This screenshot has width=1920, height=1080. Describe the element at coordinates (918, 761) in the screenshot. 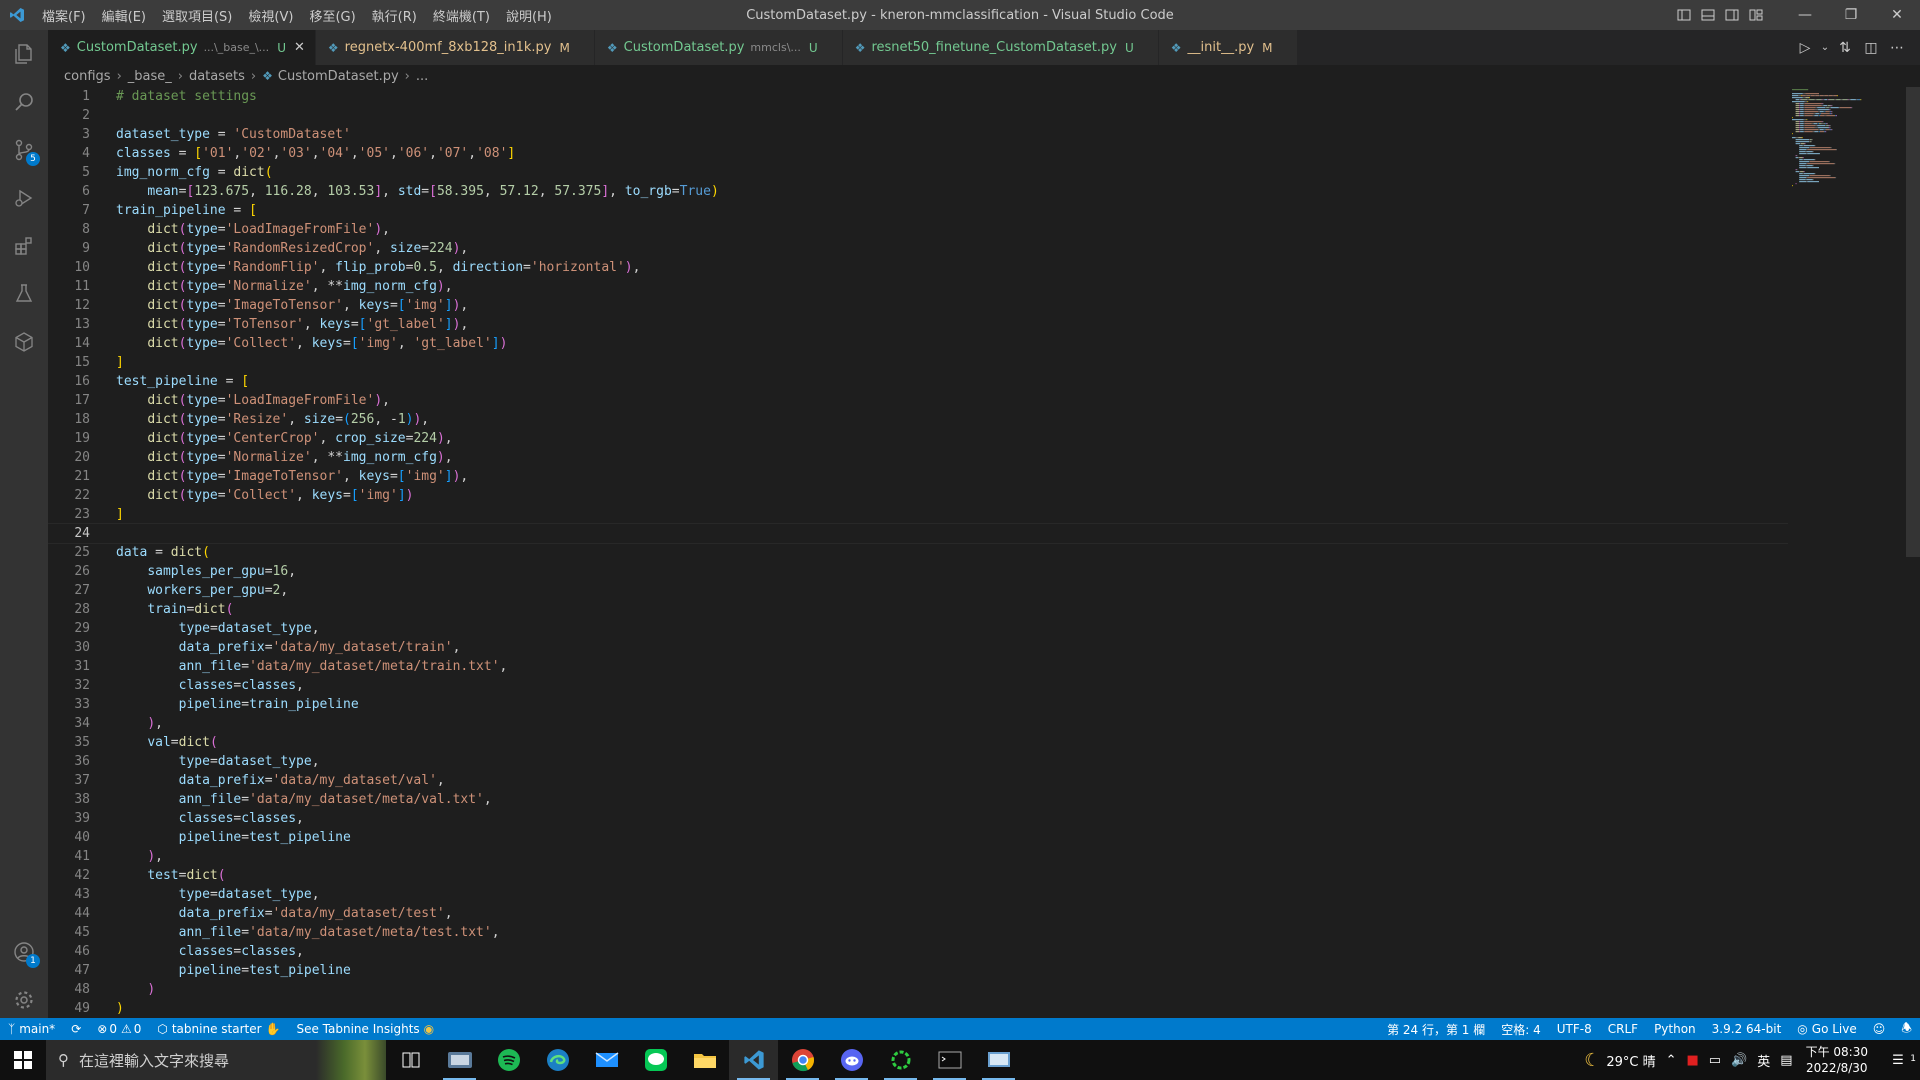

I see `code-line: 36 type=dataset_type,` at that location.